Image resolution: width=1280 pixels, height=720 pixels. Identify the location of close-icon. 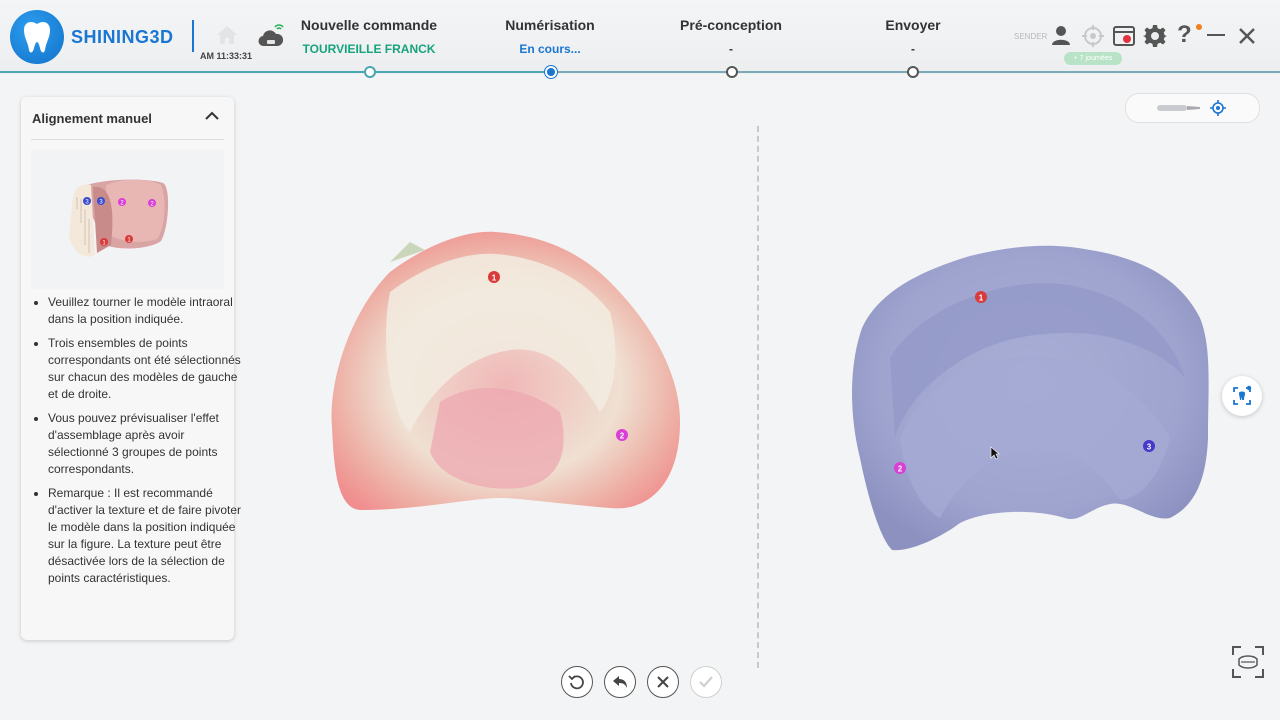
(1247, 38).